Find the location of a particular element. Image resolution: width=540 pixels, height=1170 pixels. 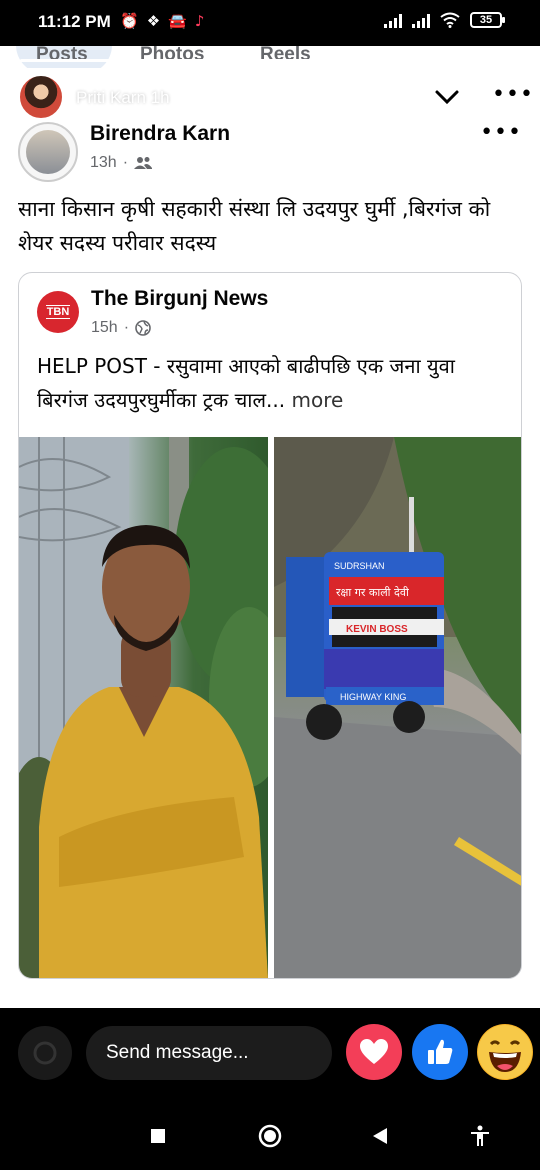

post-time: 13h is located at coordinates (103, 163).